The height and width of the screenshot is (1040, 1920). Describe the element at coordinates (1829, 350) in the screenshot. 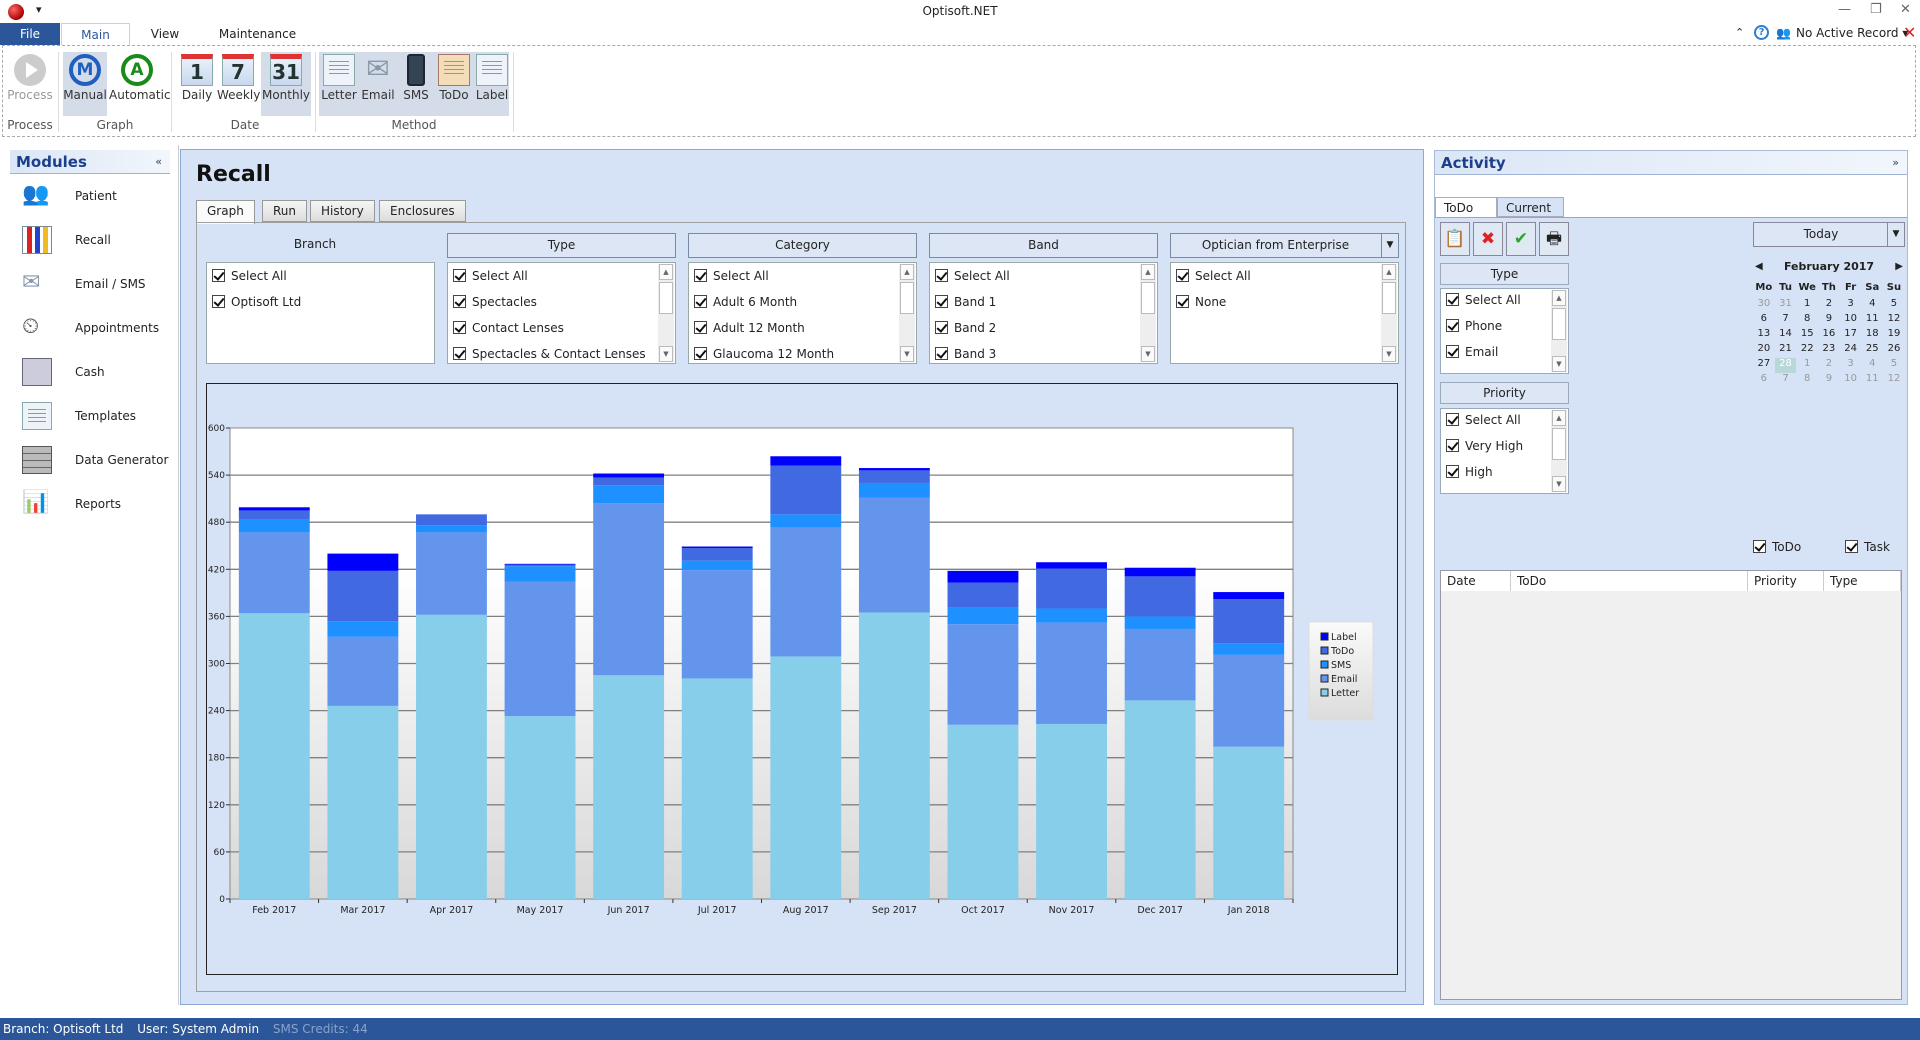

I see `calendar-day: 23` at that location.